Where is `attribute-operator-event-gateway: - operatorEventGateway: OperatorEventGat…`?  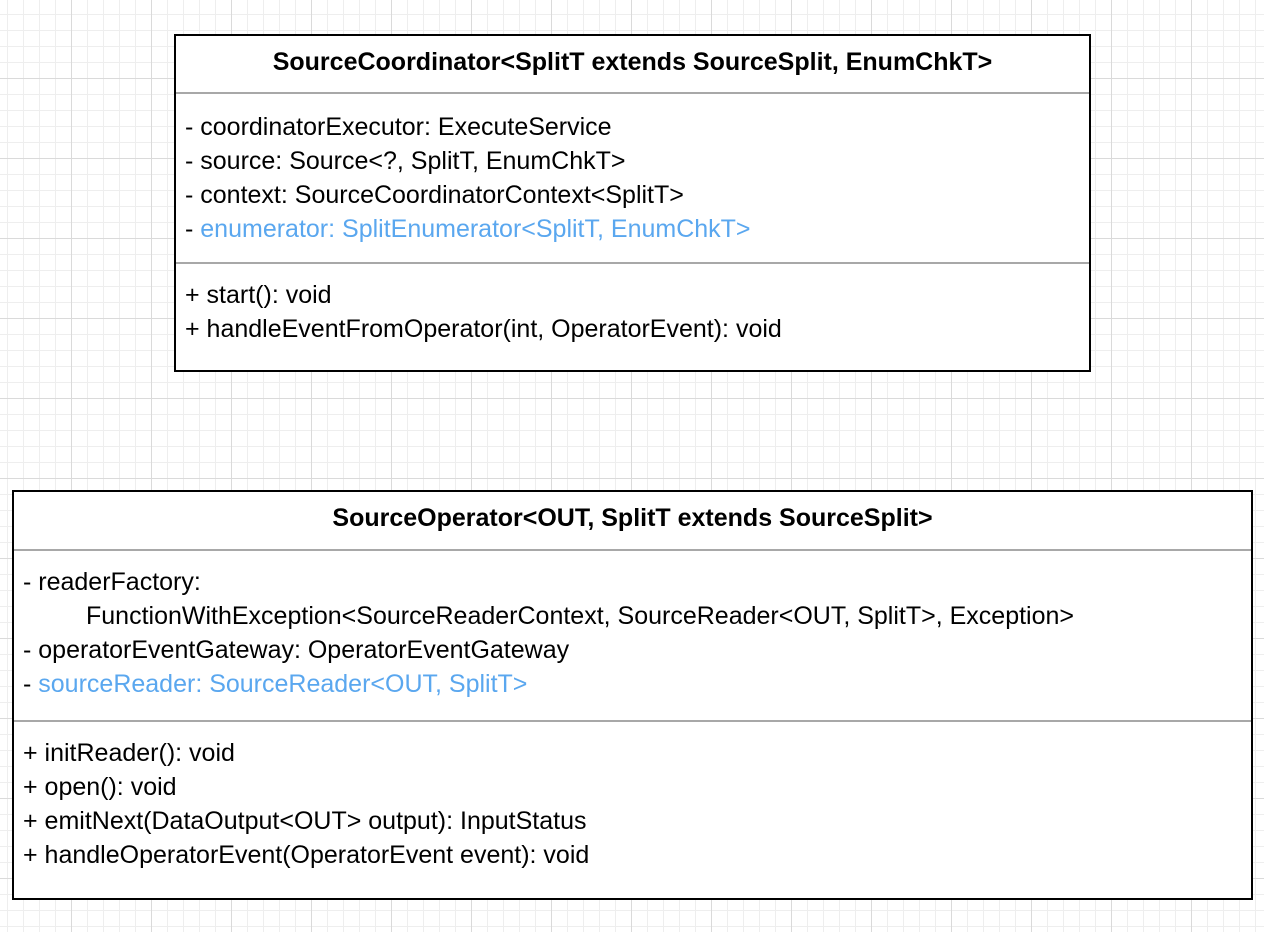 attribute-operator-event-gateway: - operatorEventGateway: OperatorEventGat… is located at coordinates (296, 650).